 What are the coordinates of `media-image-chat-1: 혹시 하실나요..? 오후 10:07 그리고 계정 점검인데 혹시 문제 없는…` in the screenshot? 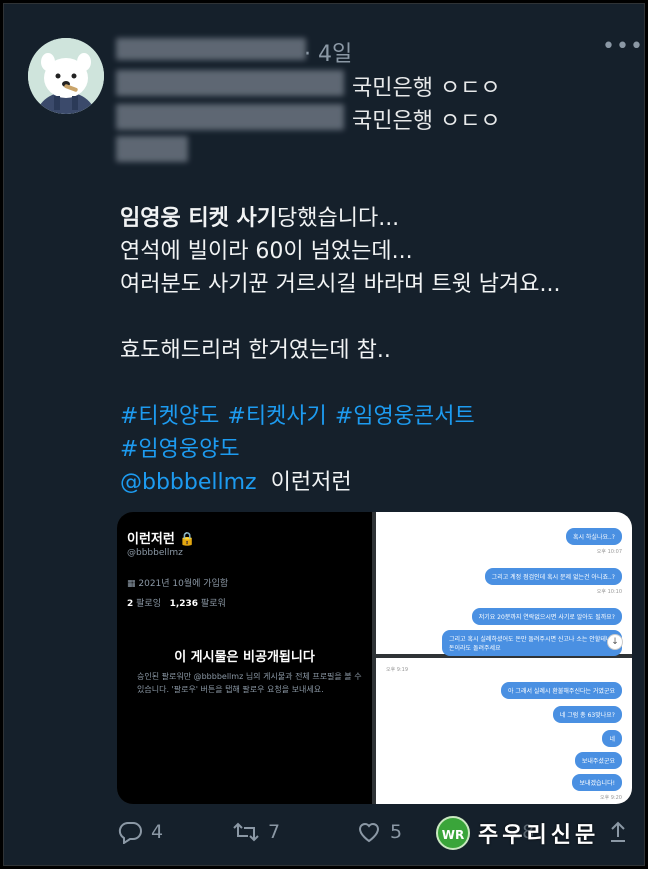 It's located at (504, 584).